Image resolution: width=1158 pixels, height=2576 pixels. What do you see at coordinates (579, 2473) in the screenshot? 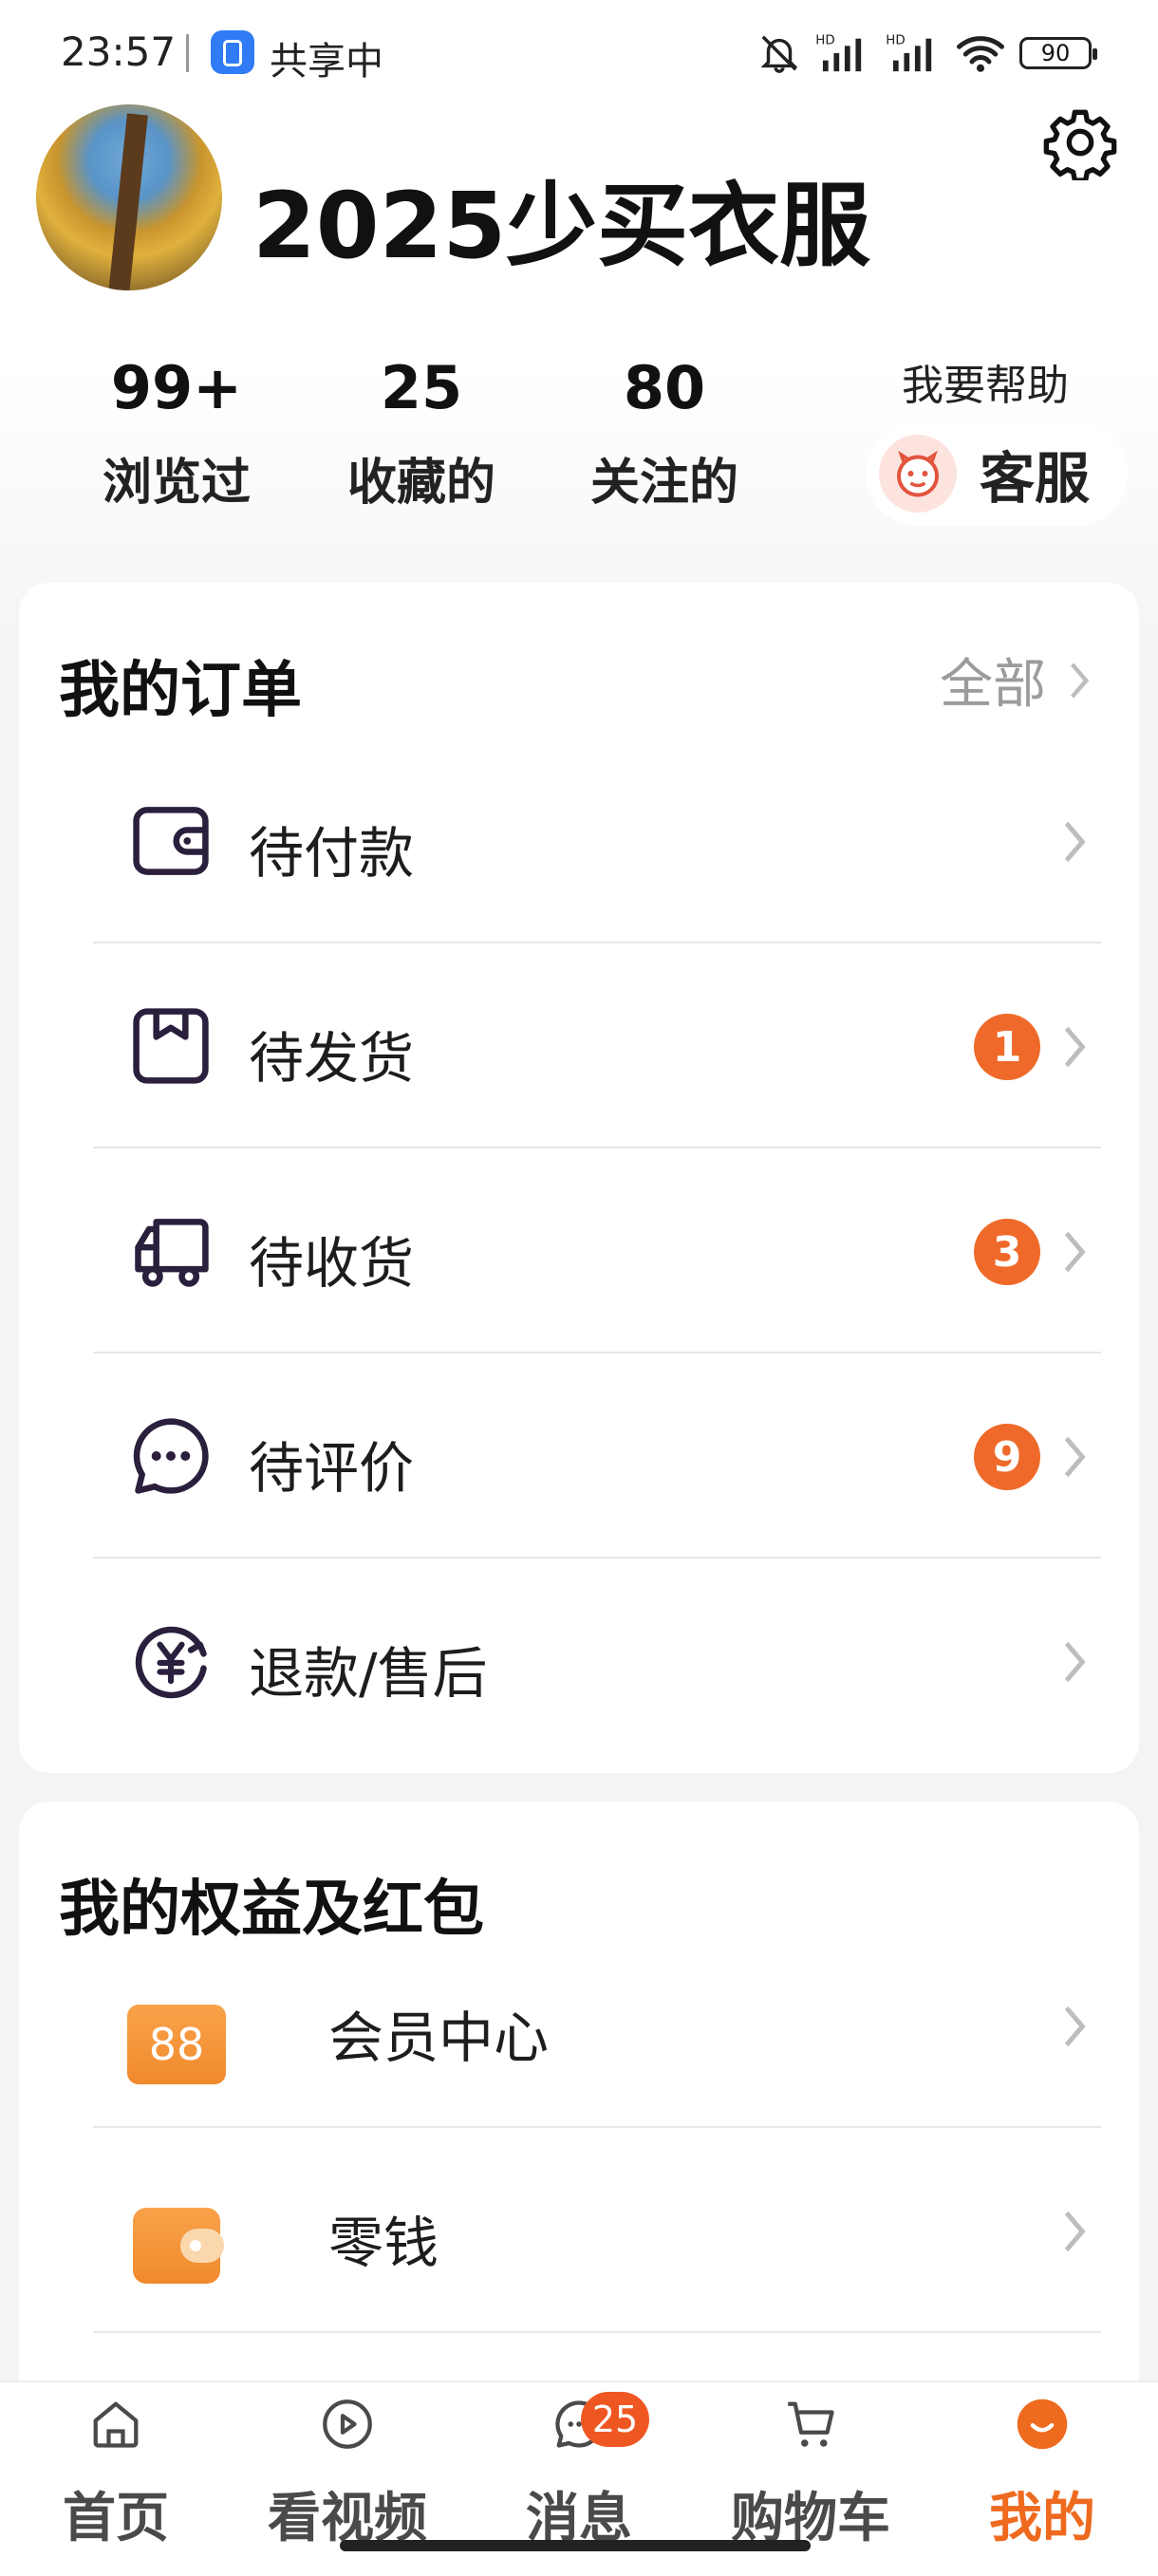
I see `nav-messages: 25 消息` at bounding box center [579, 2473].